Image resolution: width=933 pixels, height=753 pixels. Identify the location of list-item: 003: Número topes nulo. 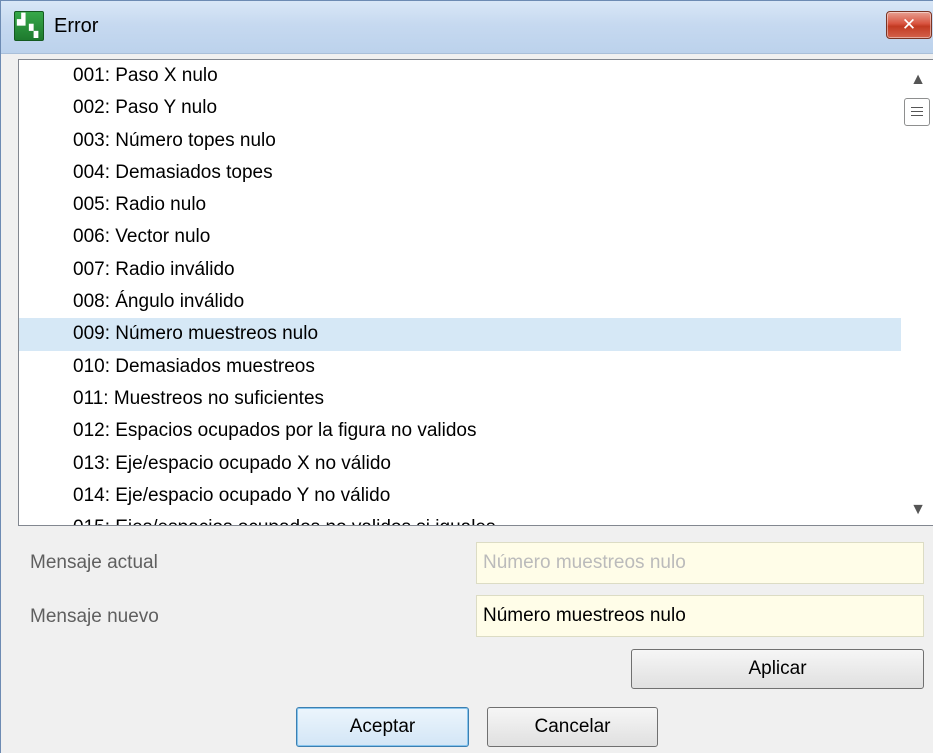
(460, 141).